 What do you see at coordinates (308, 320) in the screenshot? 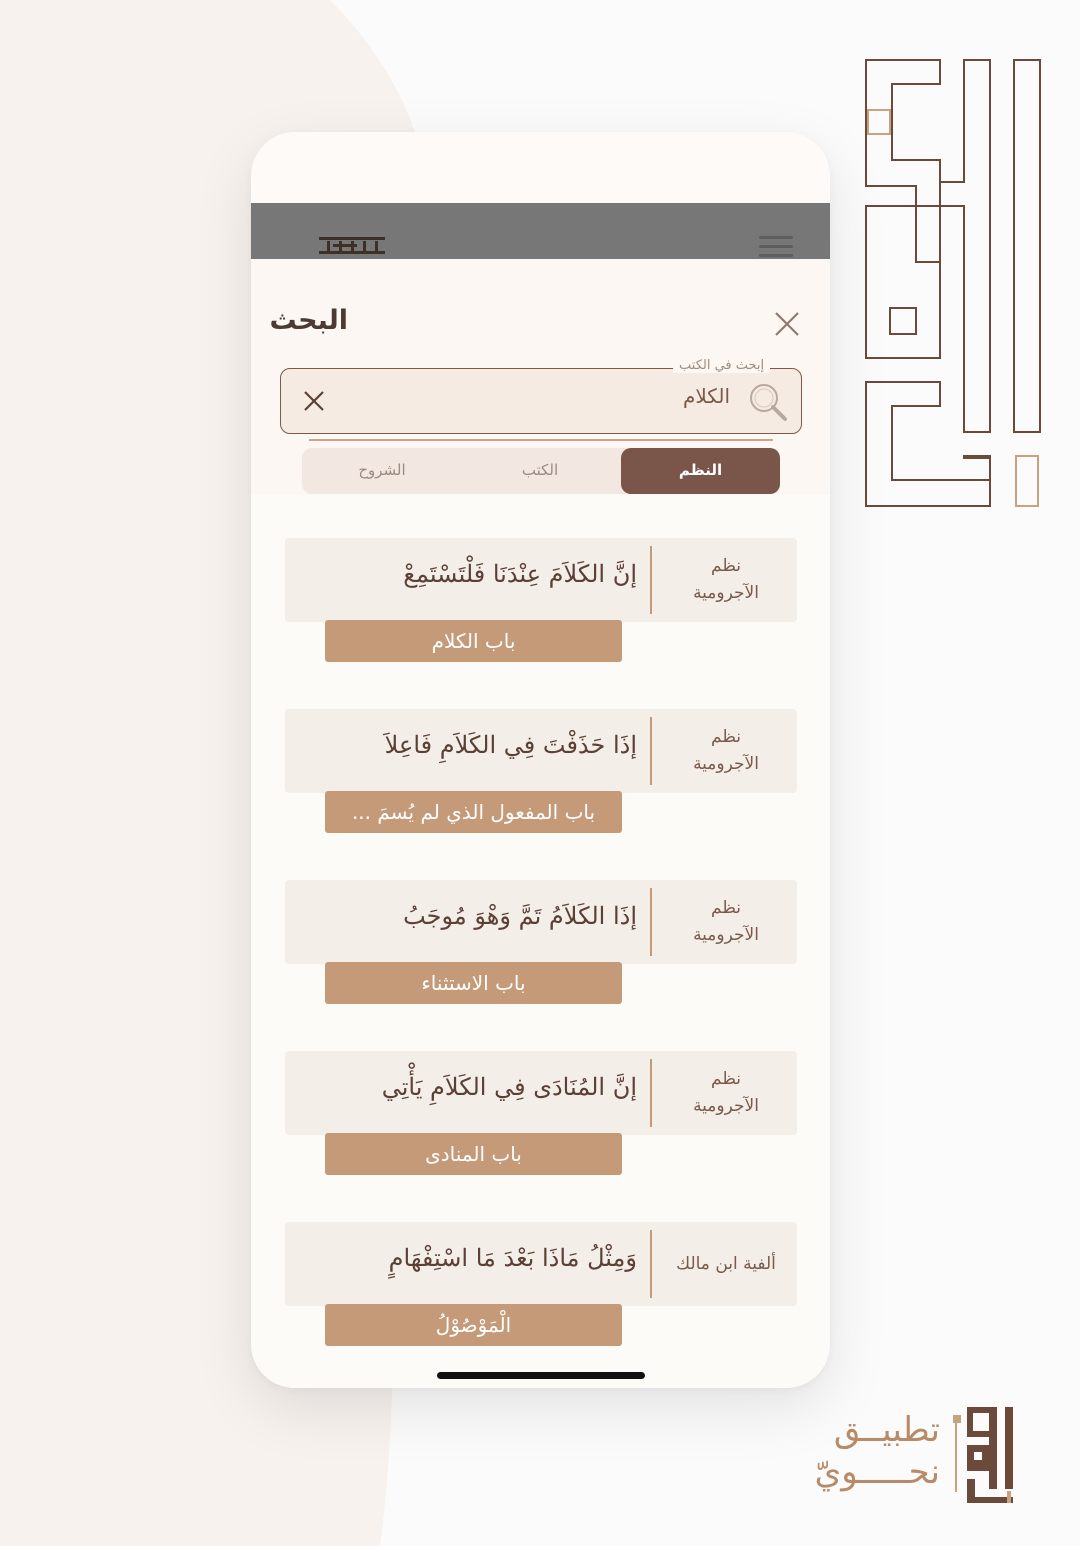
I see `page-title: البحث` at bounding box center [308, 320].